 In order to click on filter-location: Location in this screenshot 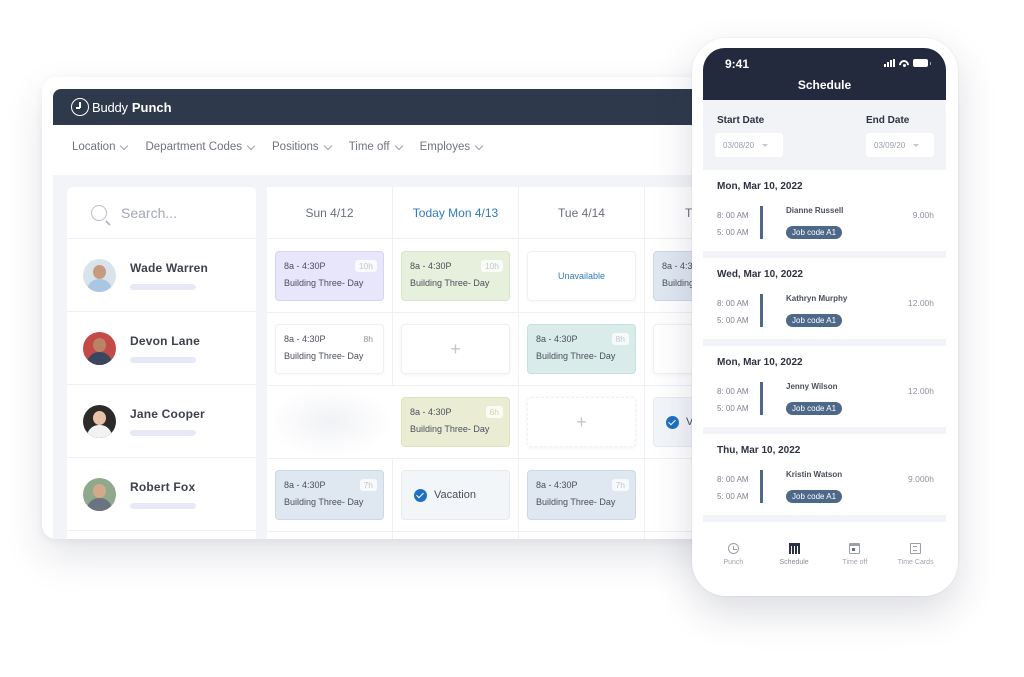, I will do `click(100, 147)`.